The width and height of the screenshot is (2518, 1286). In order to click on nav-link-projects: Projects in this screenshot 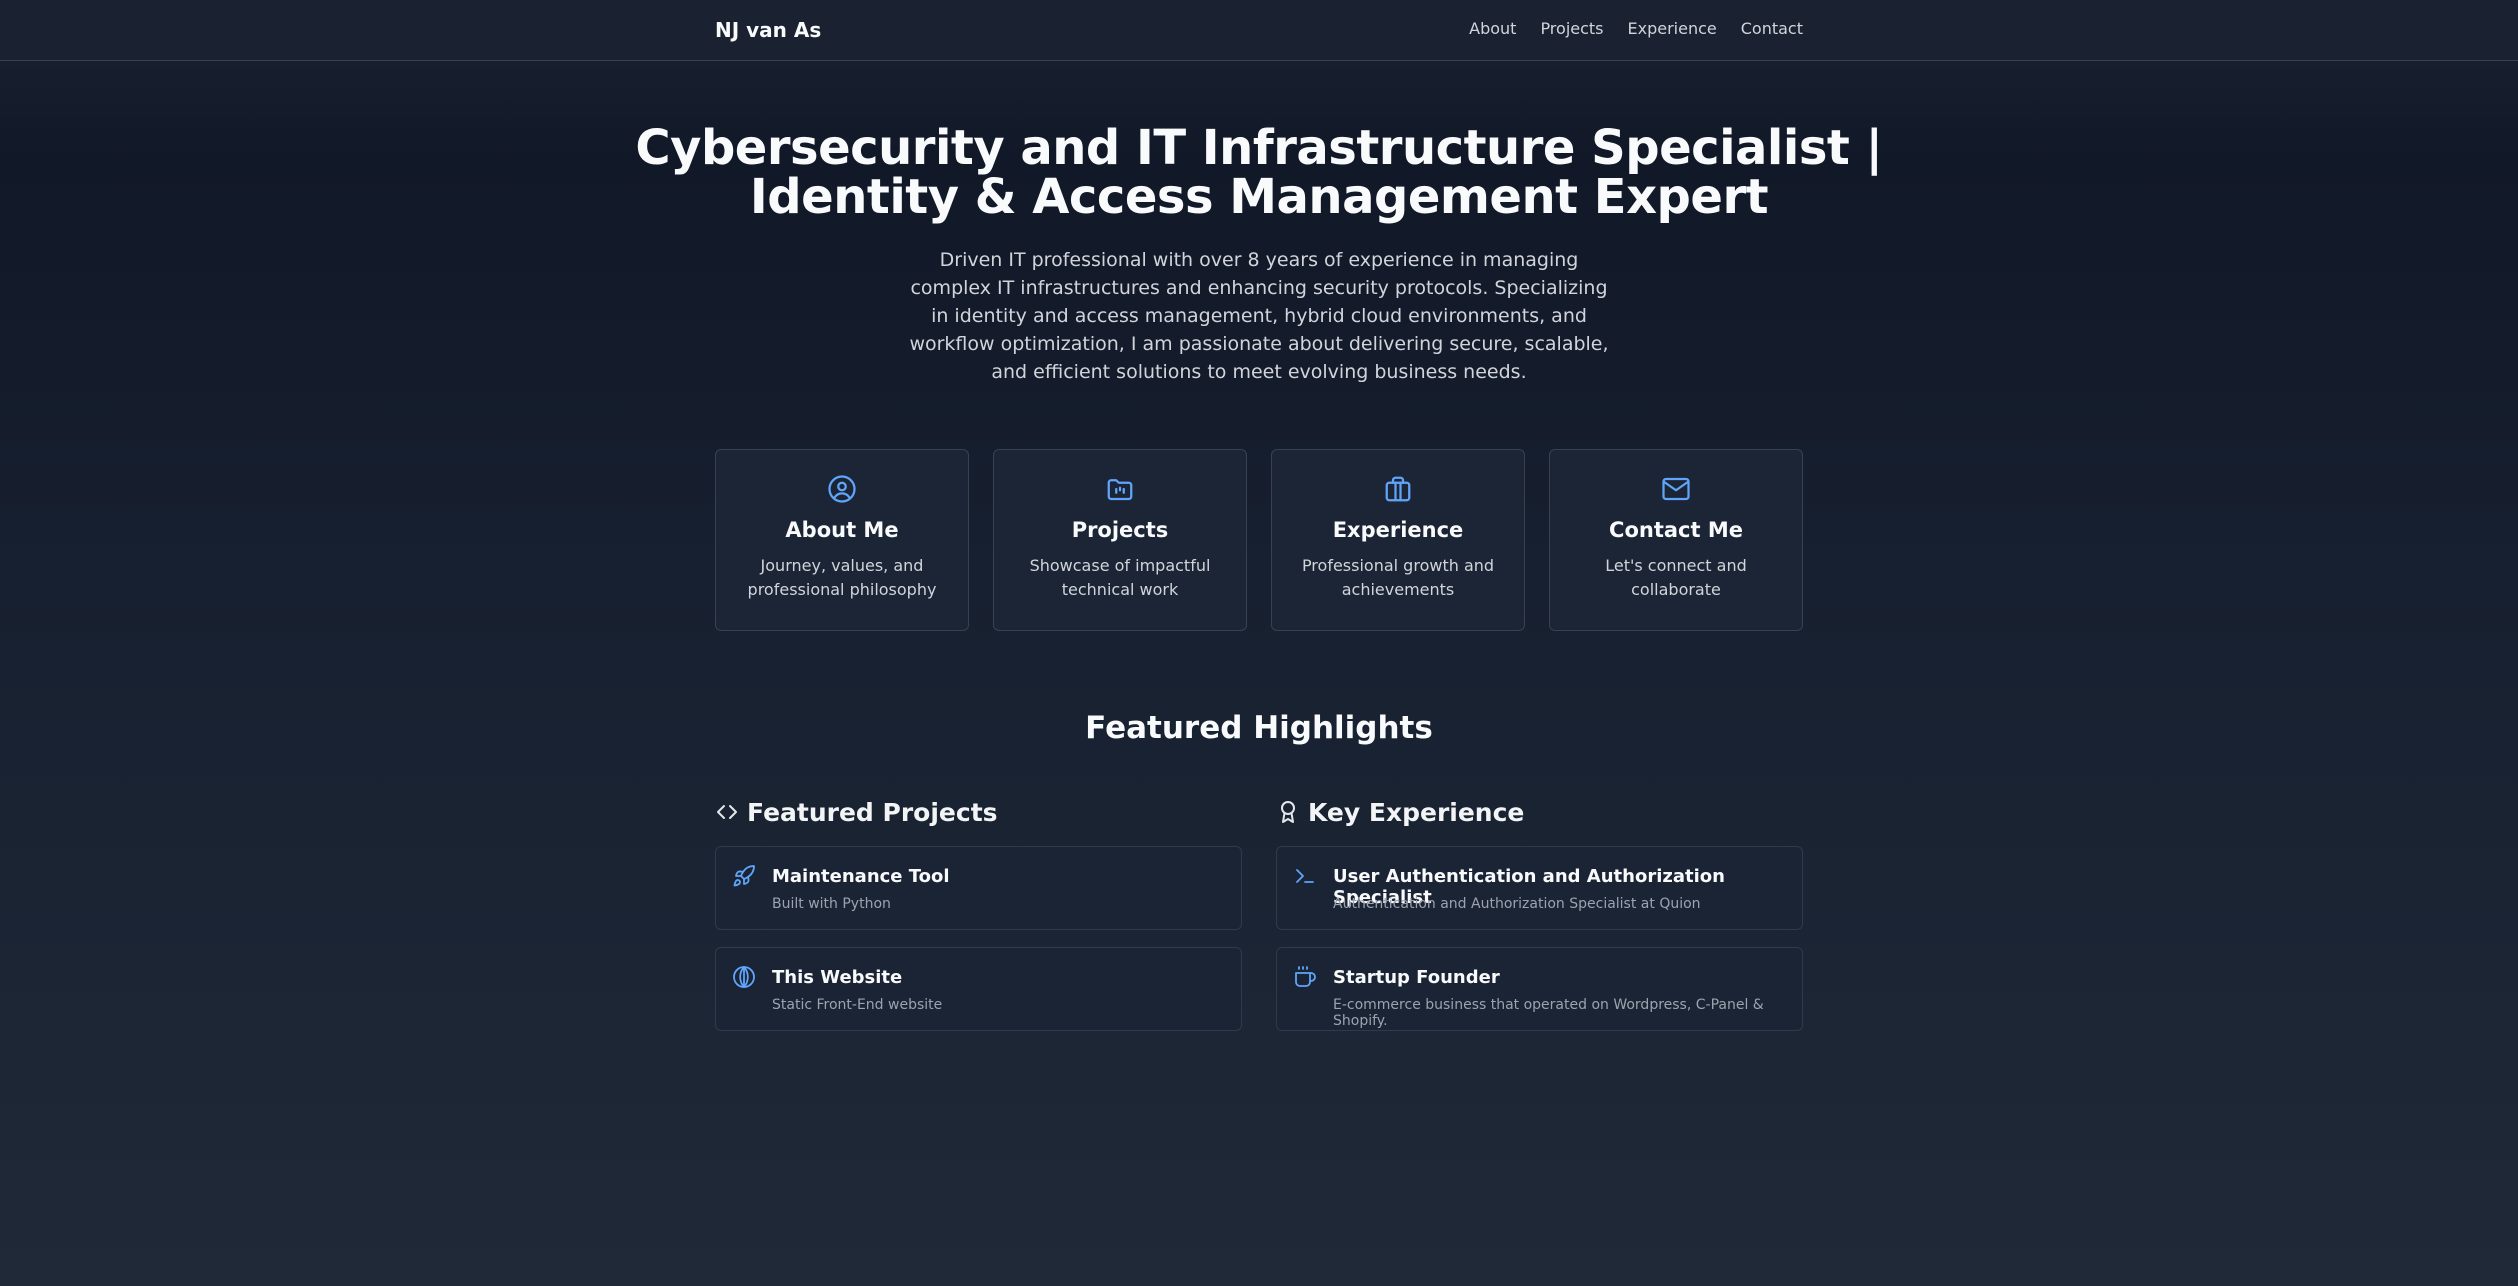, I will do `click(1571, 28)`.